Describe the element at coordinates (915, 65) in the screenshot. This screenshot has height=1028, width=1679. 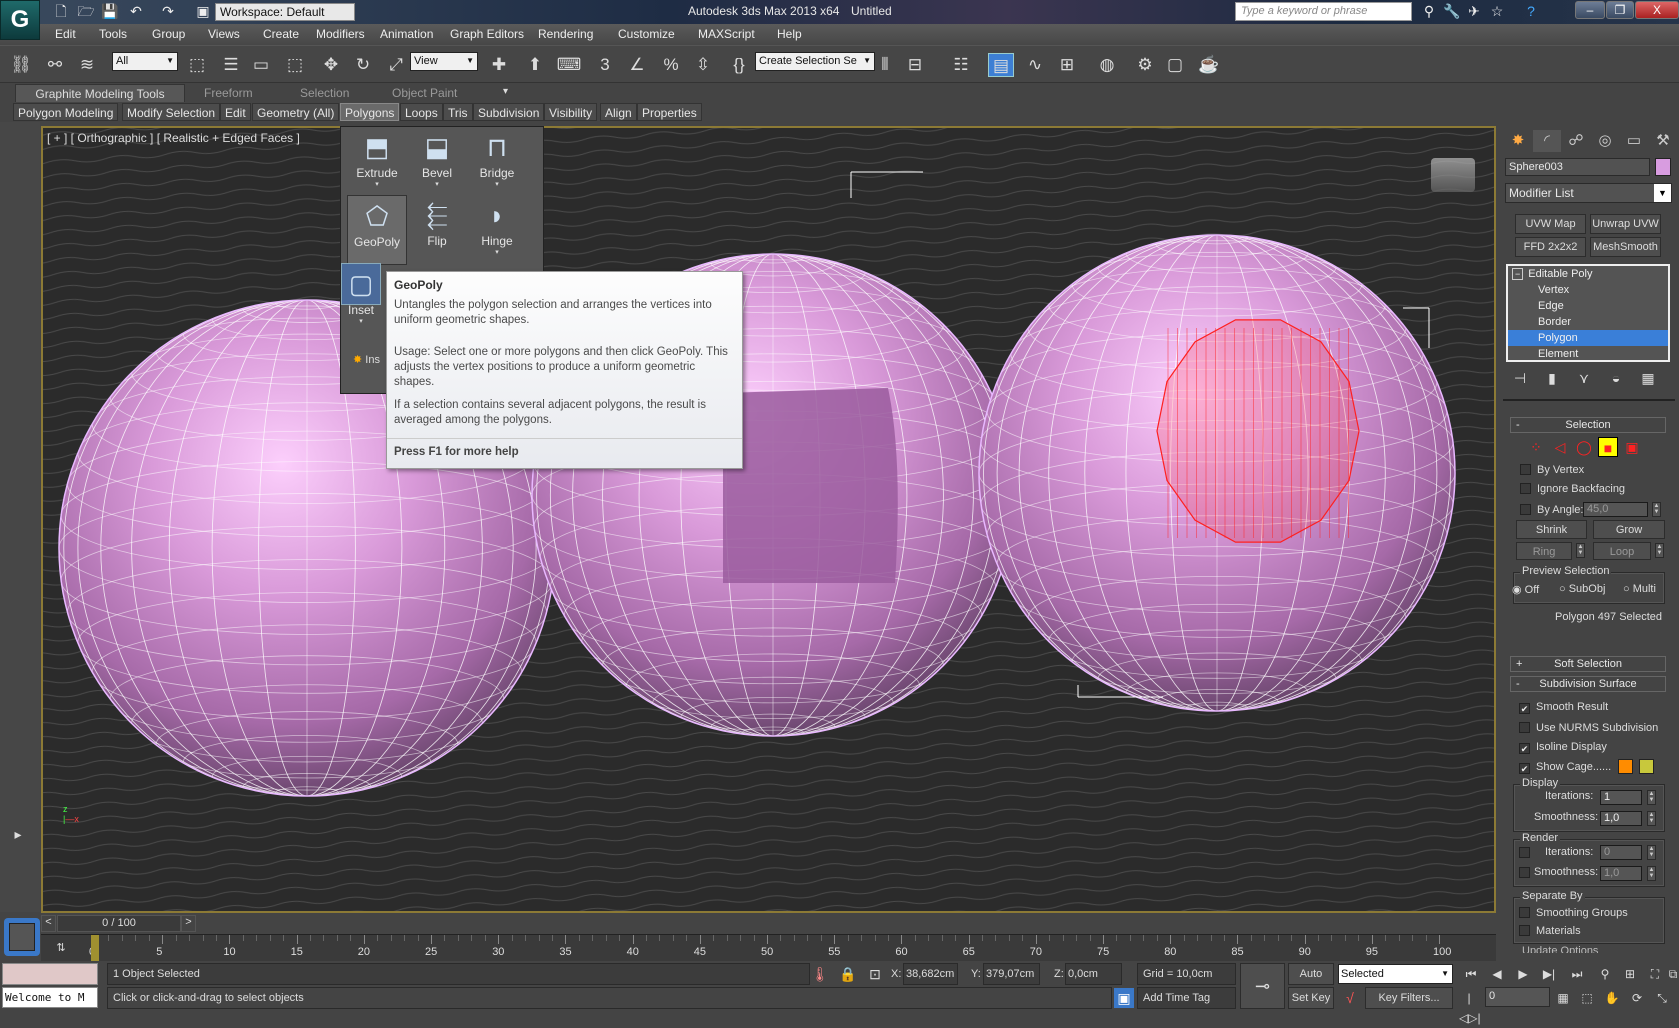
I see `align-icon: ⊟` at that location.